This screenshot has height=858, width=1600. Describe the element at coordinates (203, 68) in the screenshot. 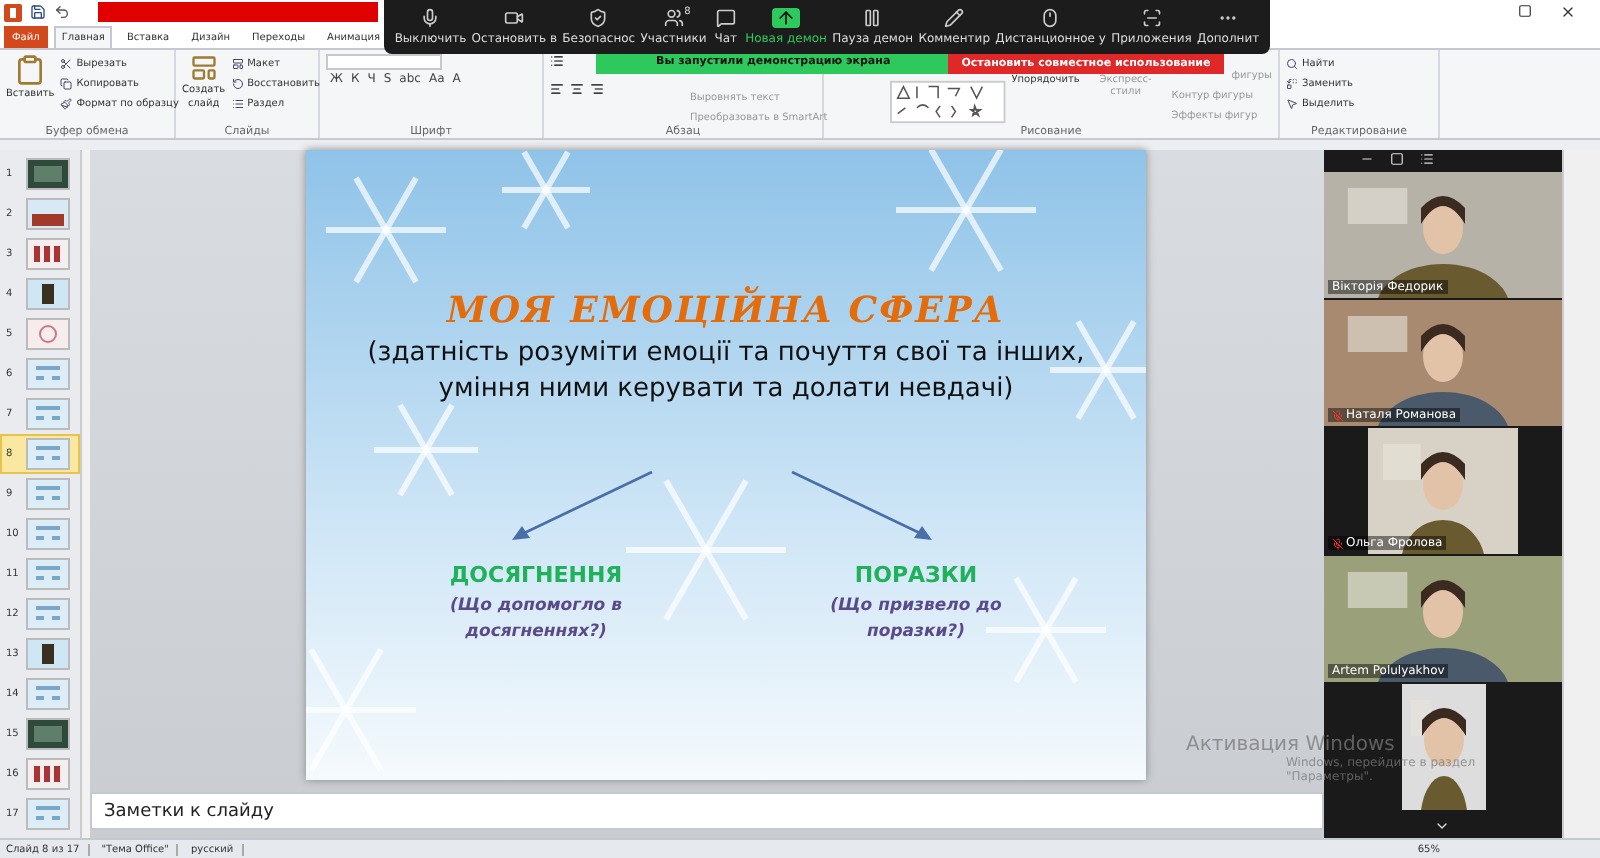

I see `slide-layout-icon` at that location.